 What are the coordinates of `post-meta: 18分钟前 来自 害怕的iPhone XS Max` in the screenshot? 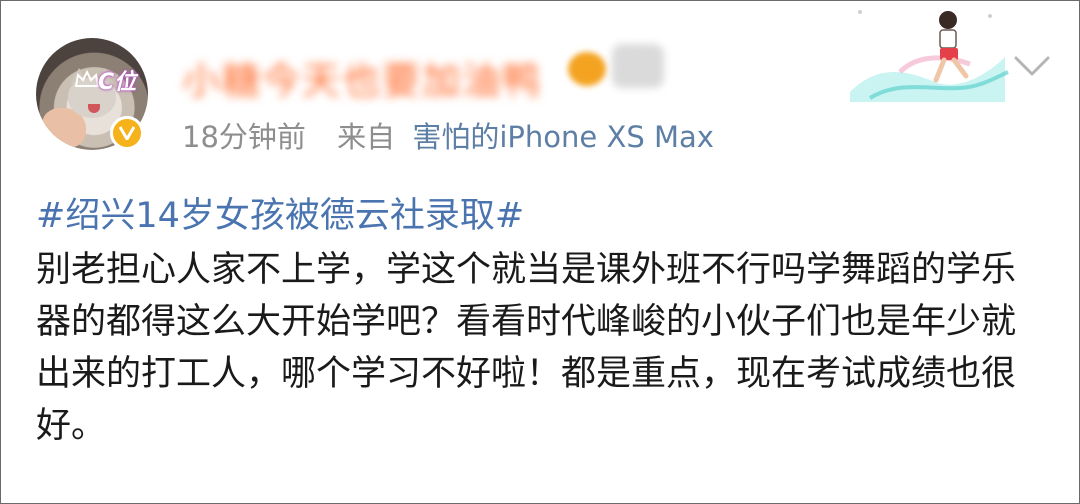 It's located at (448, 135).